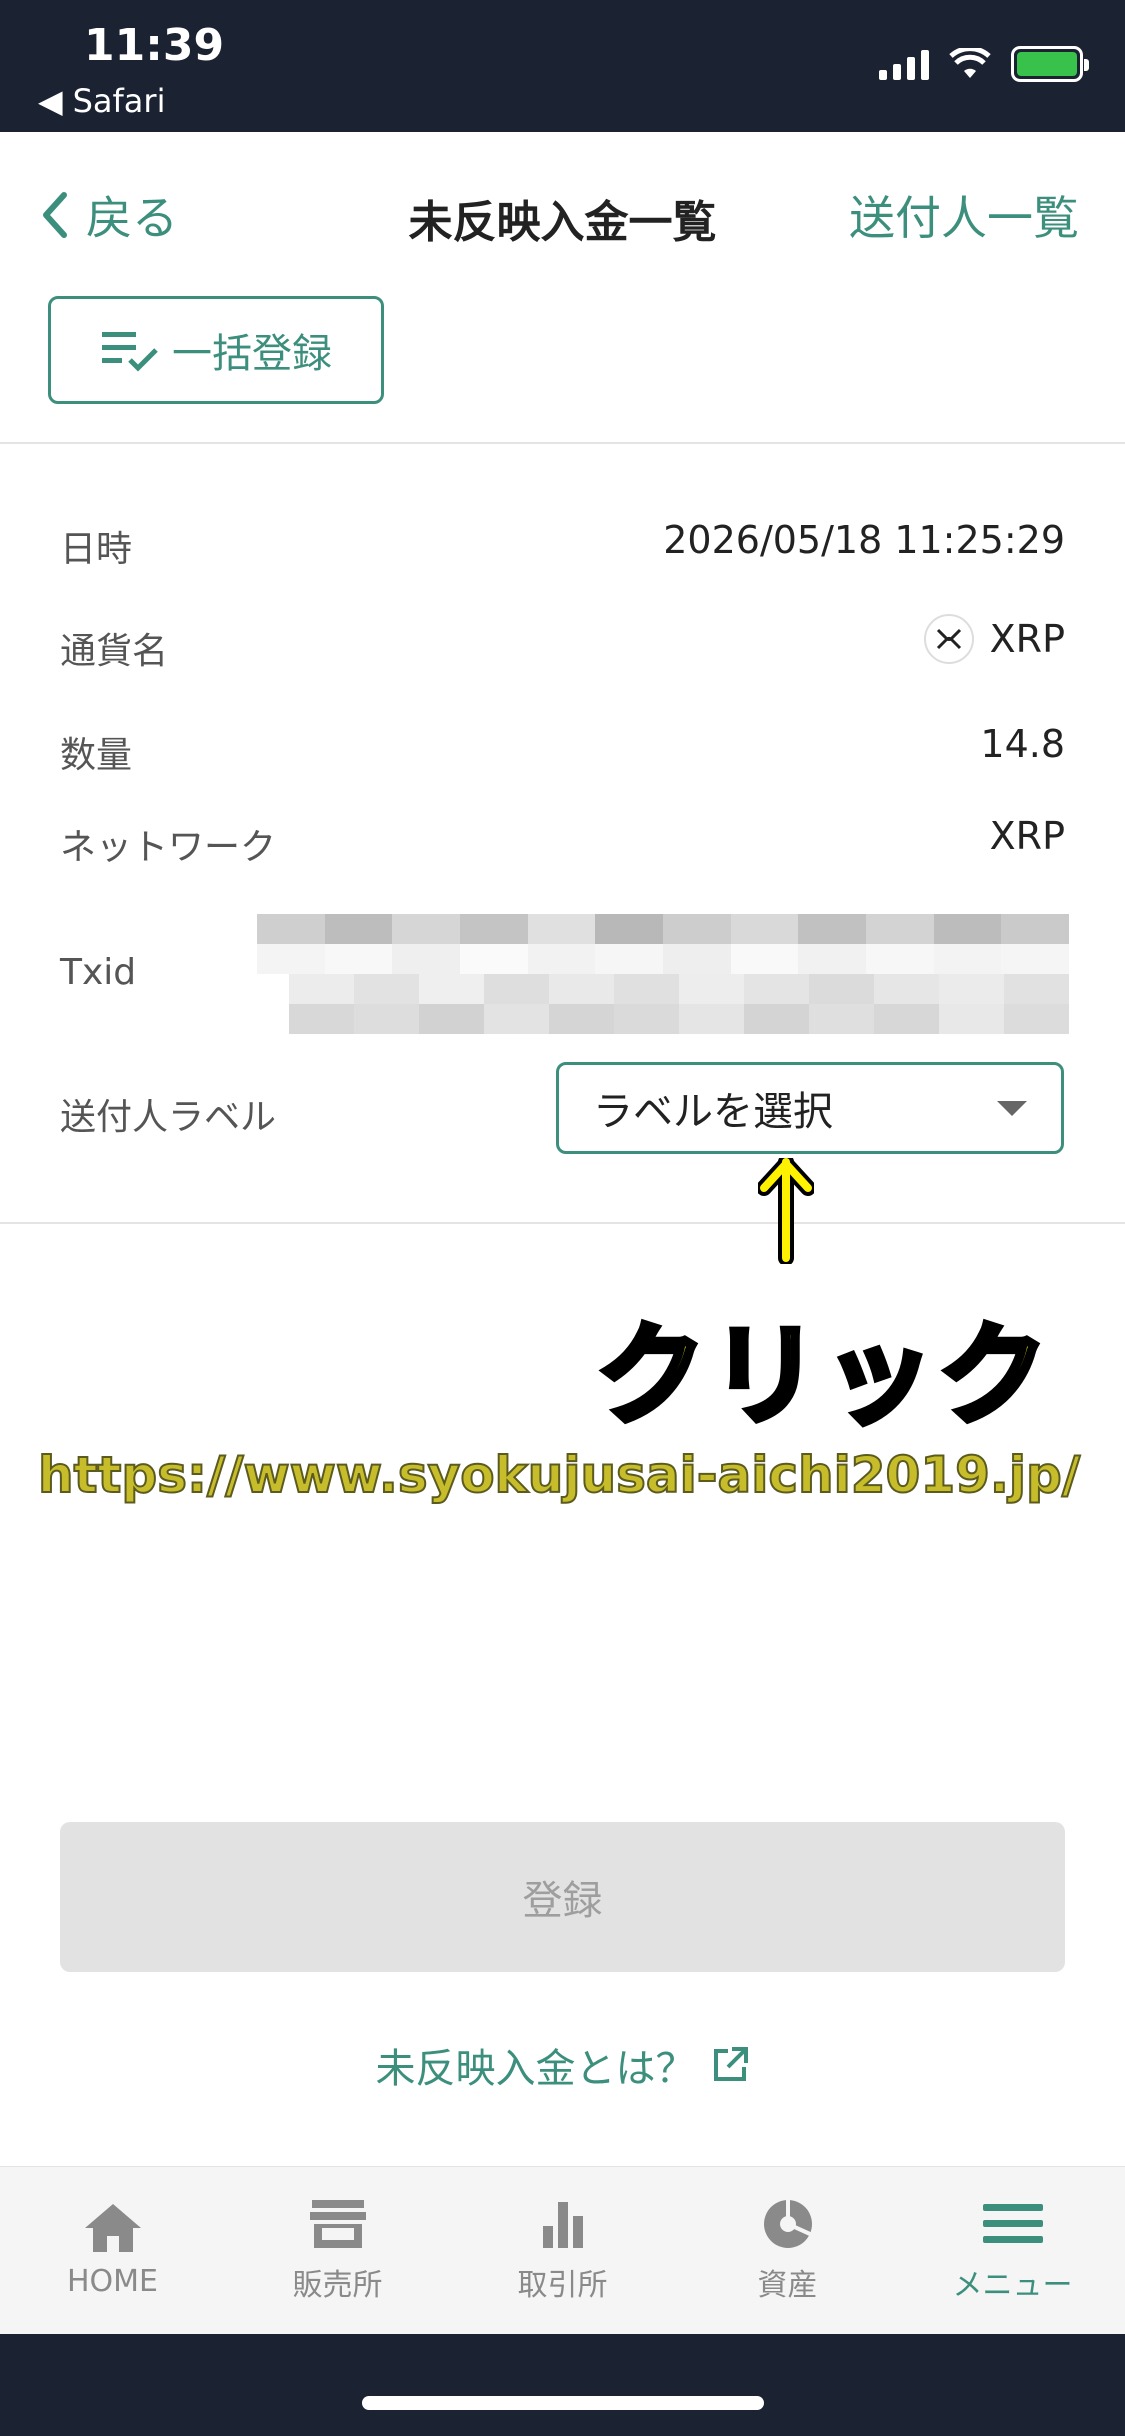 This screenshot has width=1125, height=2436. What do you see at coordinates (96, 755) in the screenshot?
I see `amount-label: 数量` at bounding box center [96, 755].